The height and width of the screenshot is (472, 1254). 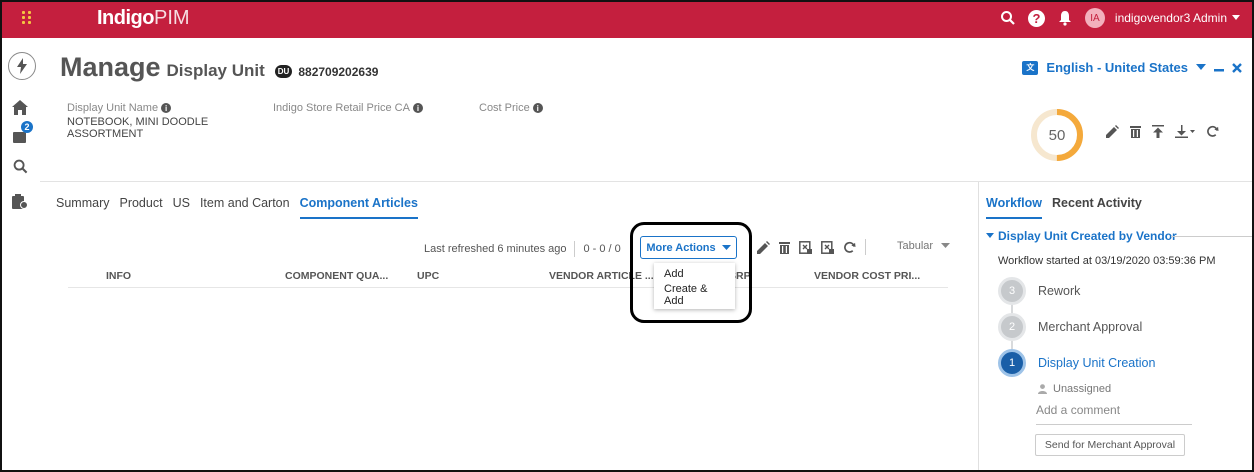 What do you see at coordinates (358, 207) in the screenshot?
I see `tab-component-articles: Component Articles` at bounding box center [358, 207].